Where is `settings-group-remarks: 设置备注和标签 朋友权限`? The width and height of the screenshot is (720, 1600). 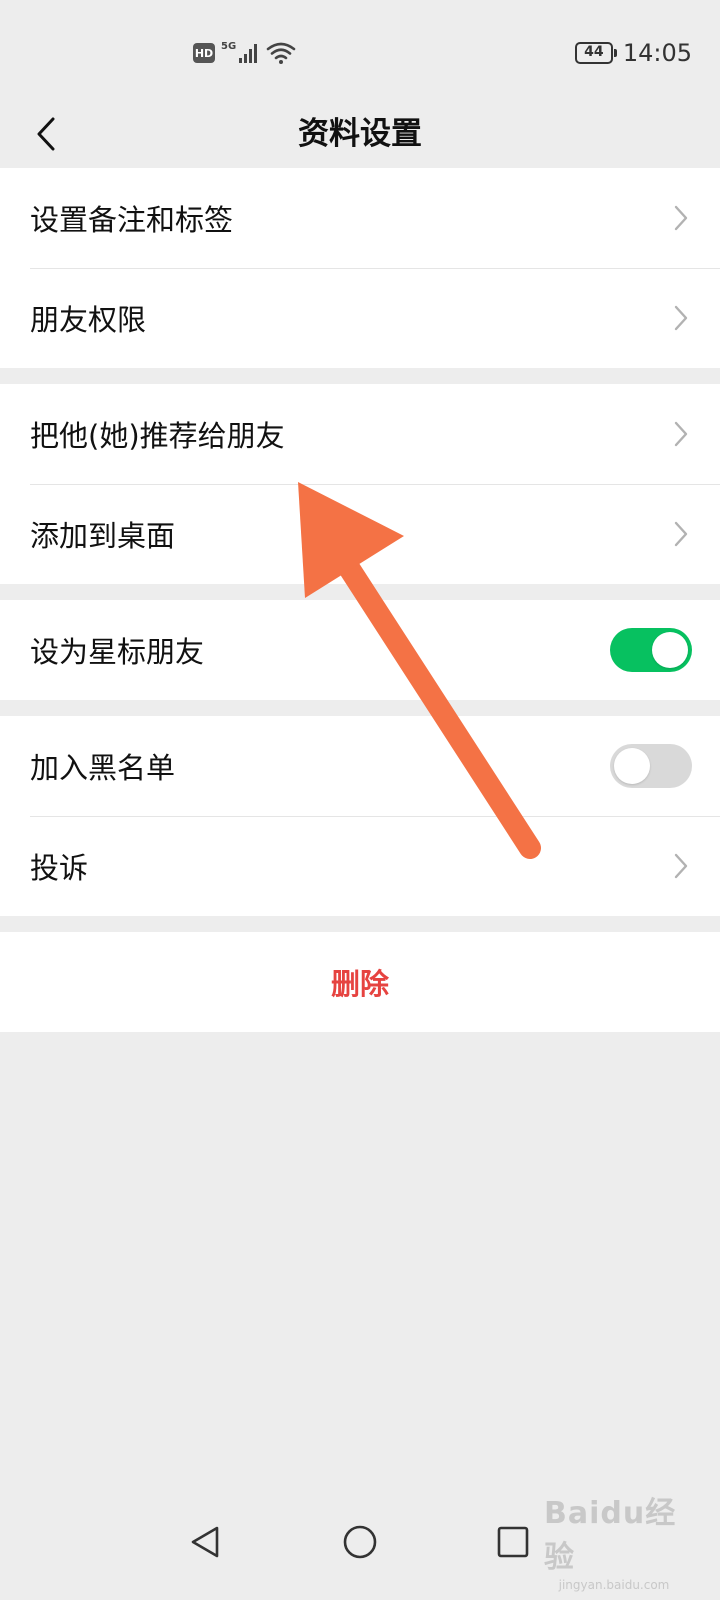
settings-group-remarks: 设置备注和标签 朋友权限 is located at coordinates (360, 268).